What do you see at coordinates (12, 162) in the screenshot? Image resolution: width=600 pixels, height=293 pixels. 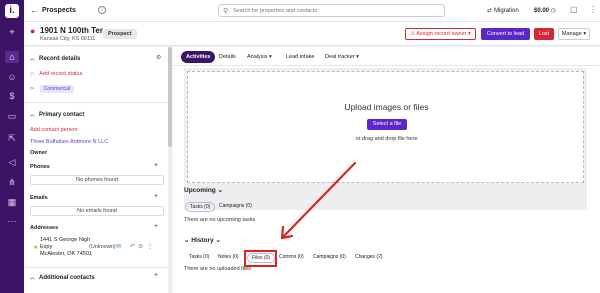 I see `megaphone-icon: ◁` at bounding box center [12, 162].